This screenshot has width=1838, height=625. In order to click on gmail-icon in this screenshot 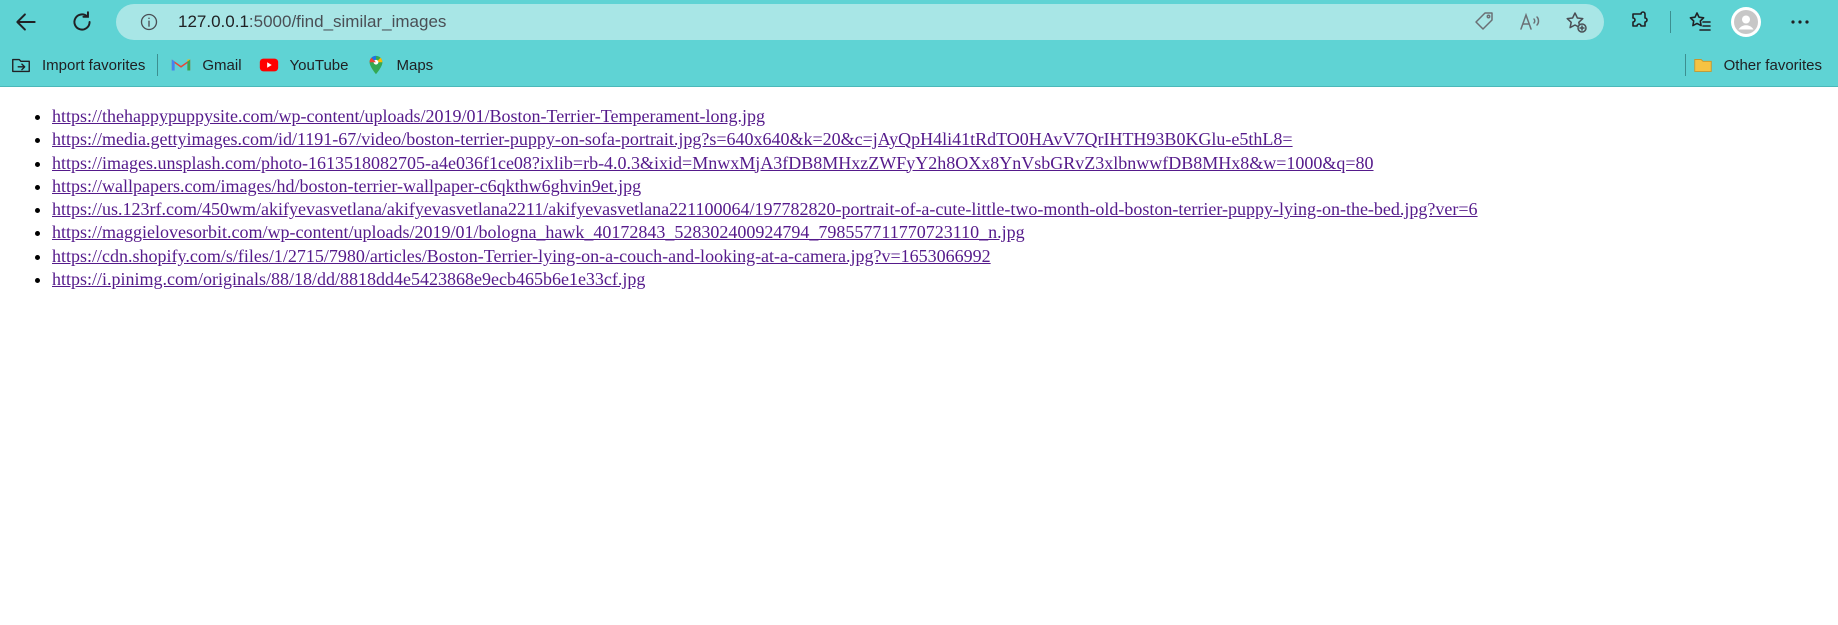, I will do `click(181, 65)`.